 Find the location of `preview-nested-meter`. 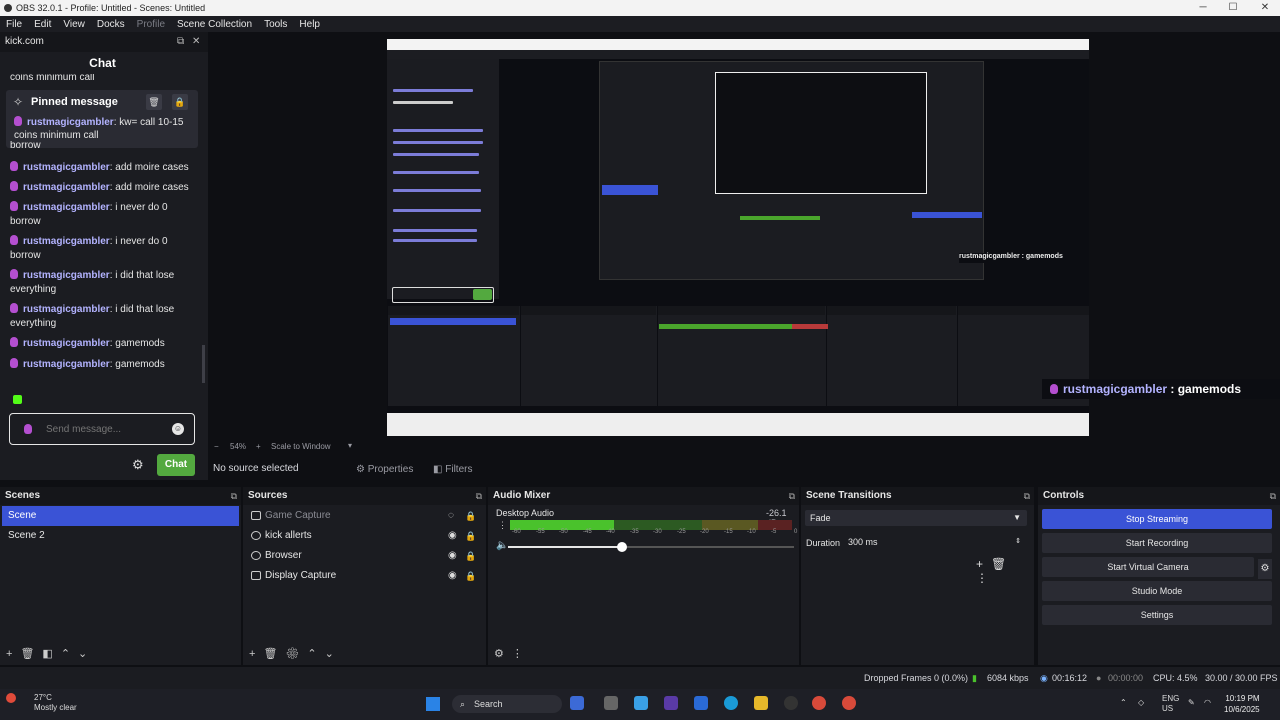

preview-nested-meter is located at coordinates (780, 218).